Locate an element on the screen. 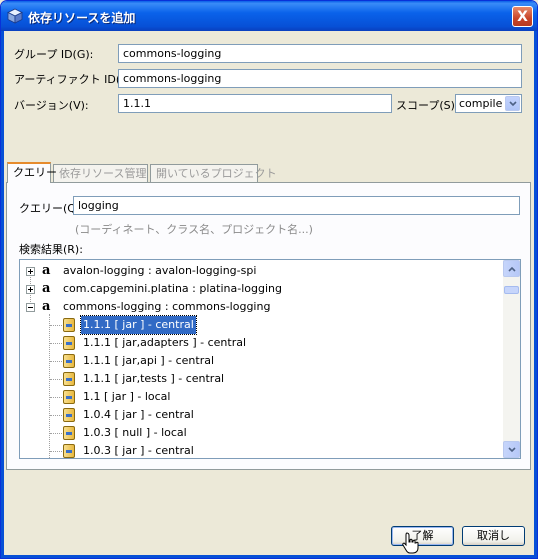 This screenshot has width=538, height=559. close-icon: X is located at coordinates (522, 17).